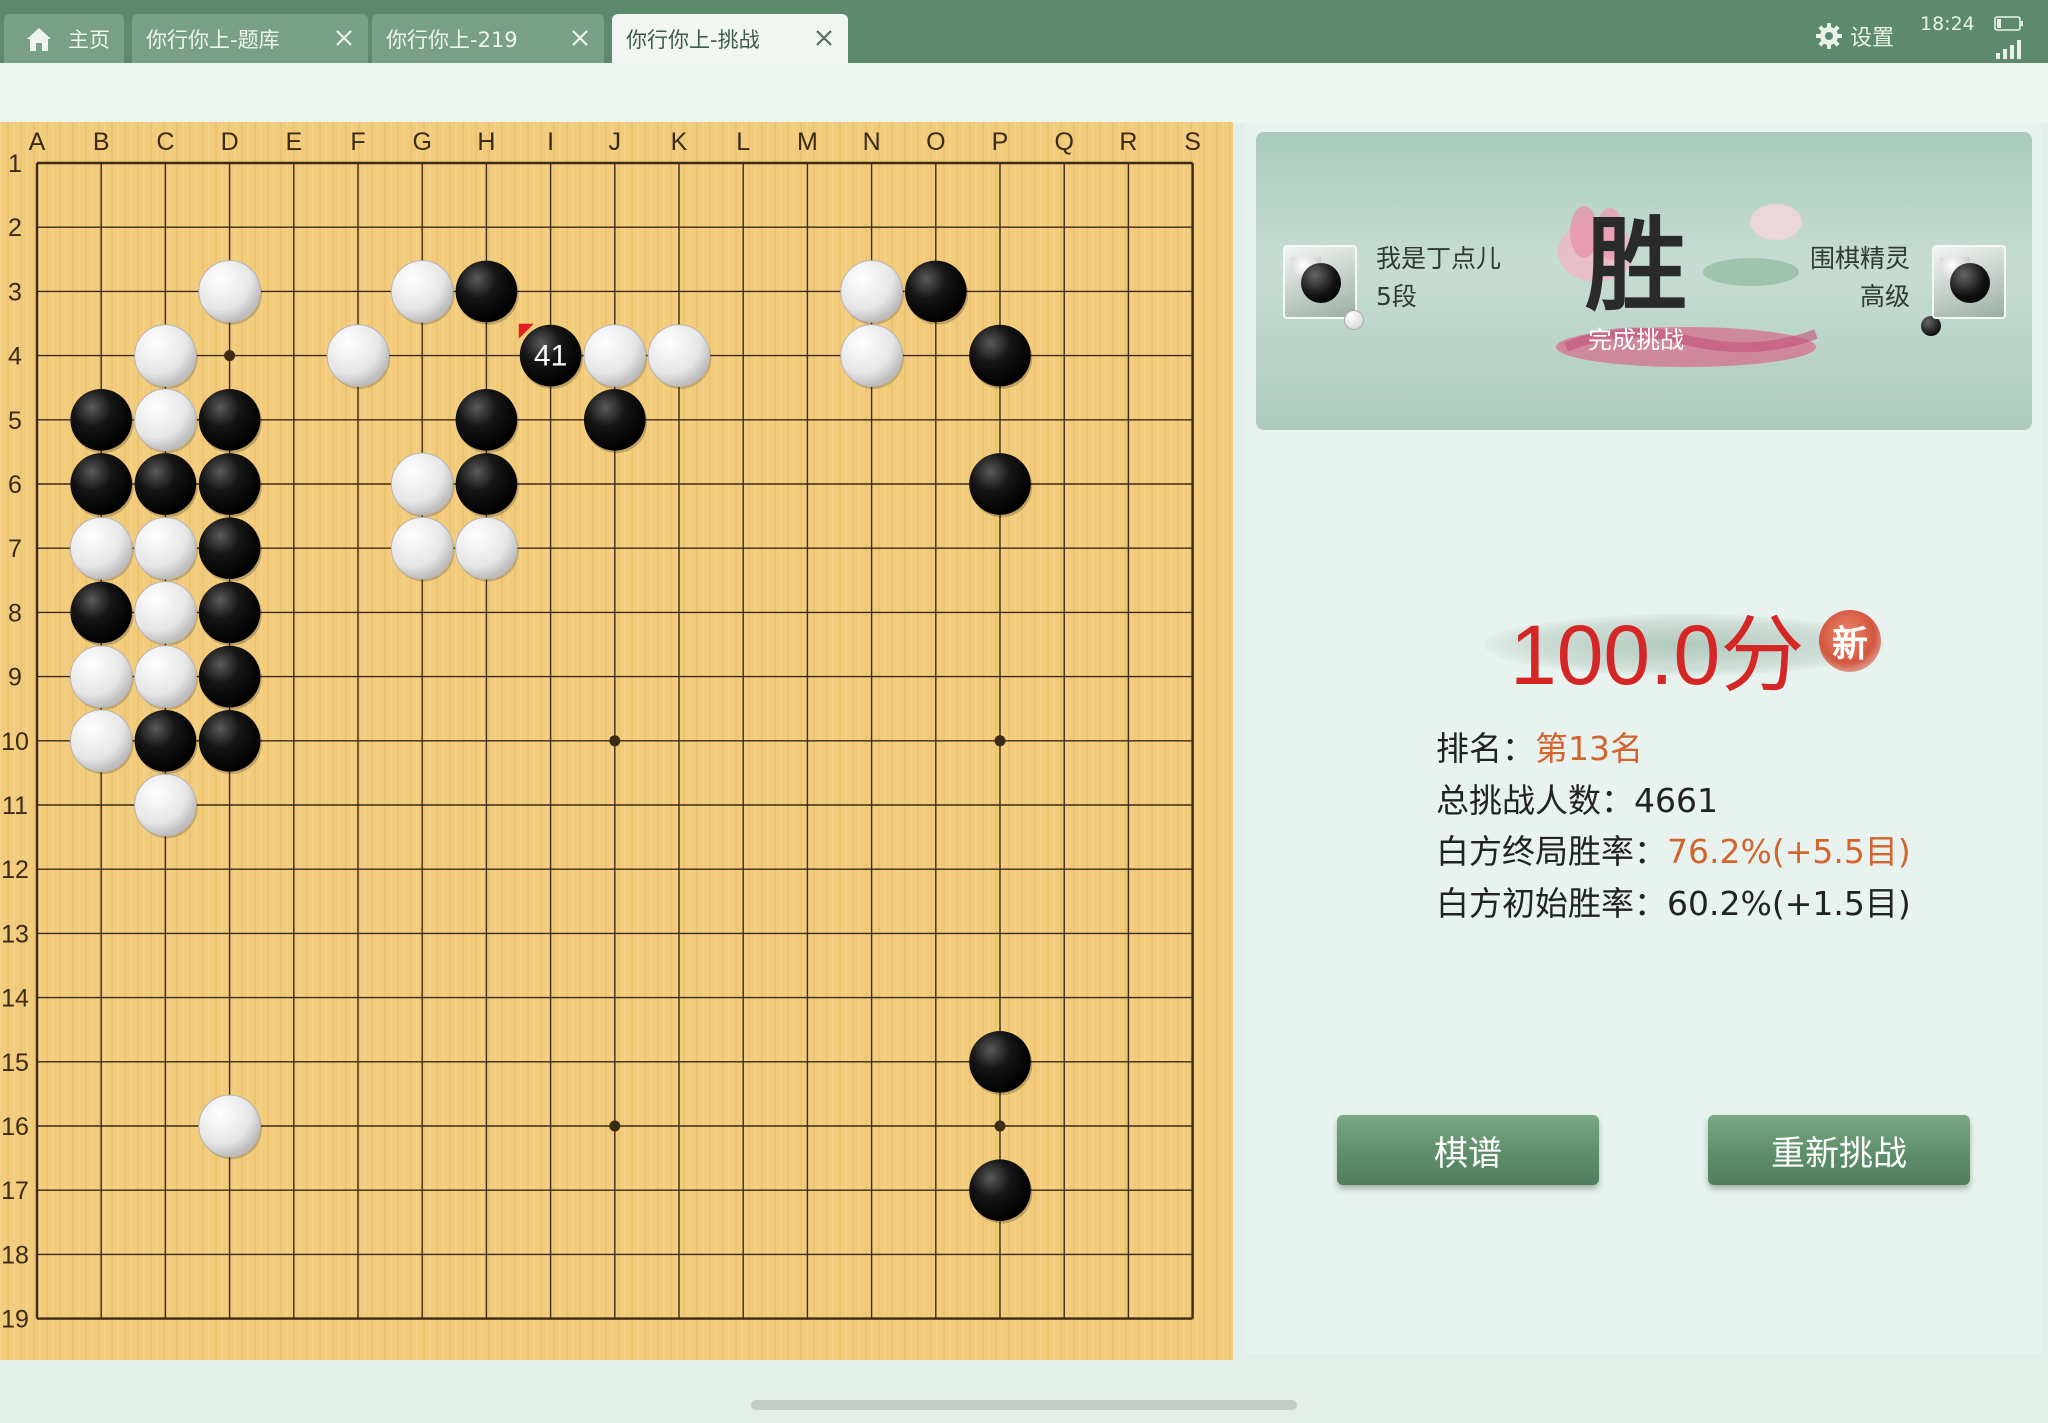 The image size is (2048, 1423). I want to click on column-label: K, so click(679, 142).